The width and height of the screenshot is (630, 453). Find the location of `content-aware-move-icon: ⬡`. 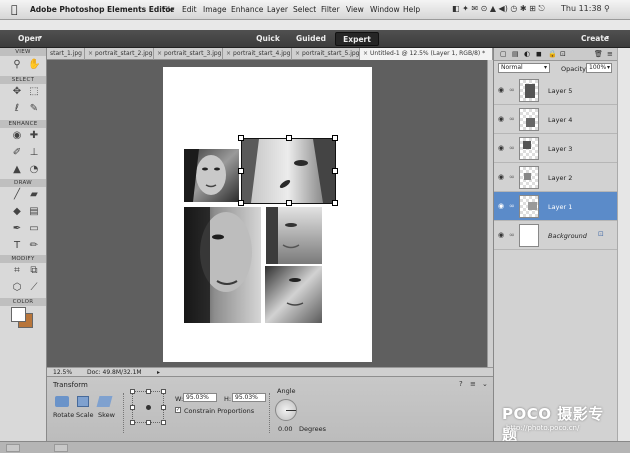

content-aware-move-icon: ⬡ is located at coordinates (17, 288).